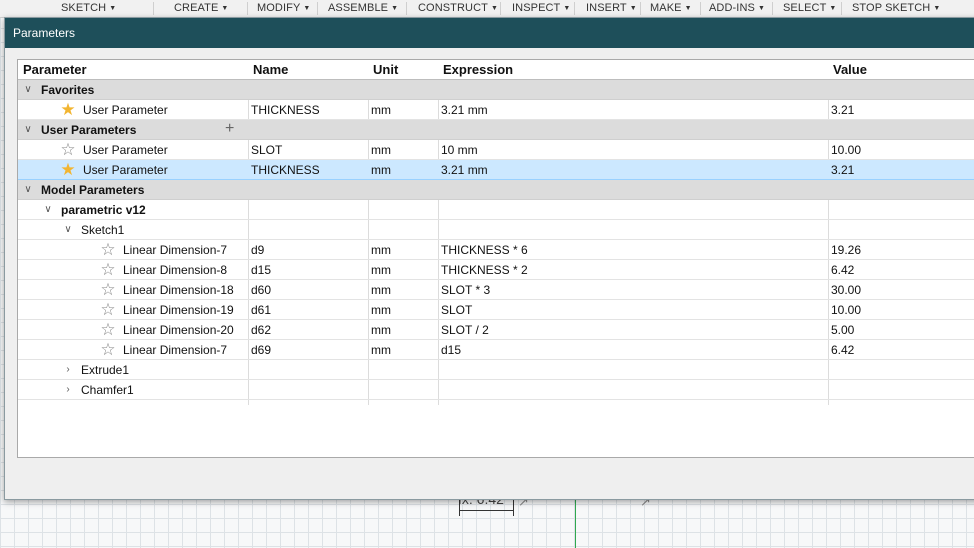  What do you see at coordinates (309, 70) in the screenshot?
I see `header-name: Name` at bounding box center [309, 70].